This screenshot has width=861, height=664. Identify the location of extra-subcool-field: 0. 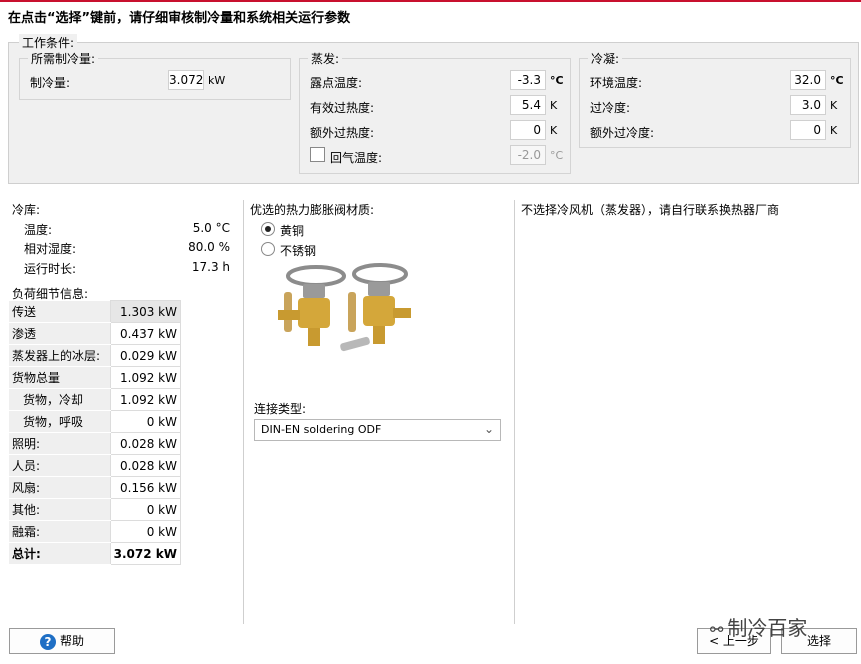
(808, 130).